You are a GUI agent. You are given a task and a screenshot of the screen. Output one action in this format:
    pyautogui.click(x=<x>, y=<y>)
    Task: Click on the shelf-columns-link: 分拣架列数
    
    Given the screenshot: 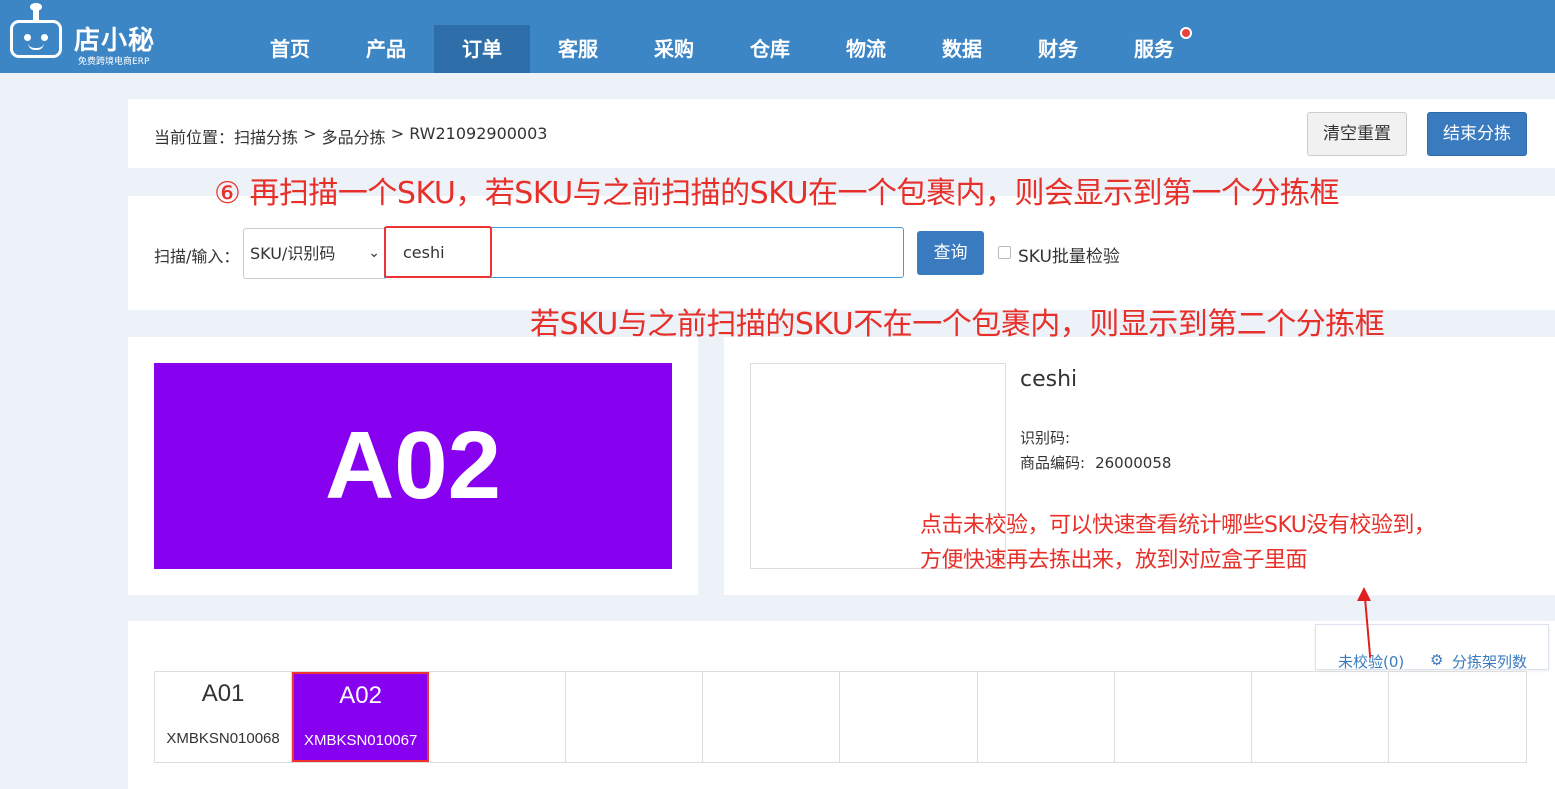 What is the action you would take?
    pyautogui.click(x=1489, y=661)
    